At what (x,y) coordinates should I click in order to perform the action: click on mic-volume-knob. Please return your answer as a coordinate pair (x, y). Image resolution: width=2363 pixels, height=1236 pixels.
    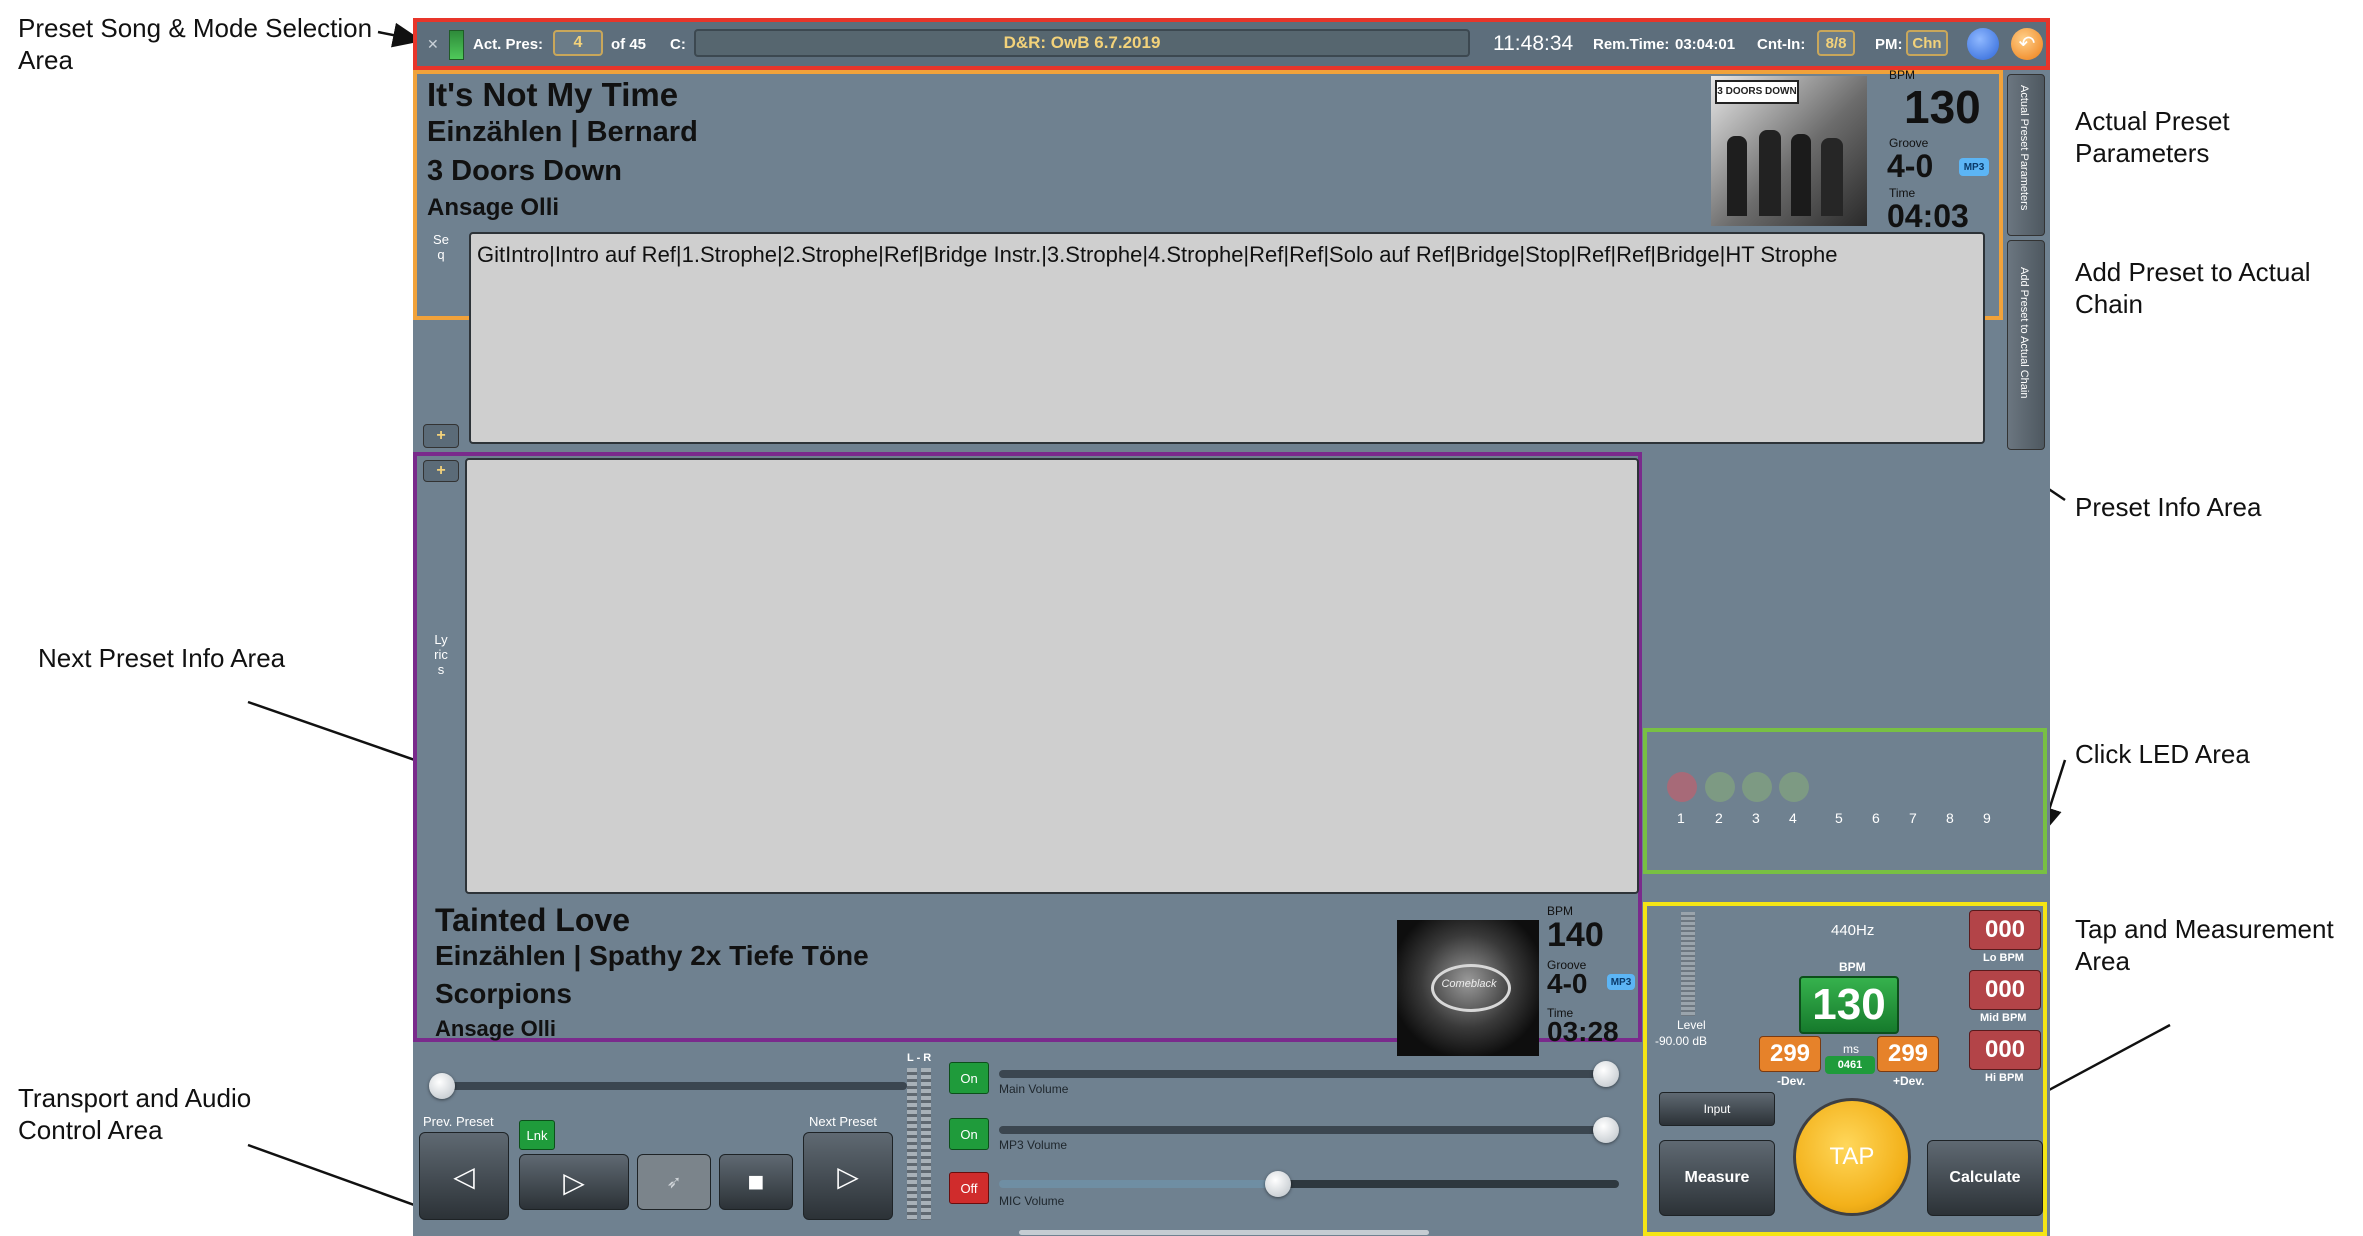
    Looking at the image, I should click on (1278, 1184).